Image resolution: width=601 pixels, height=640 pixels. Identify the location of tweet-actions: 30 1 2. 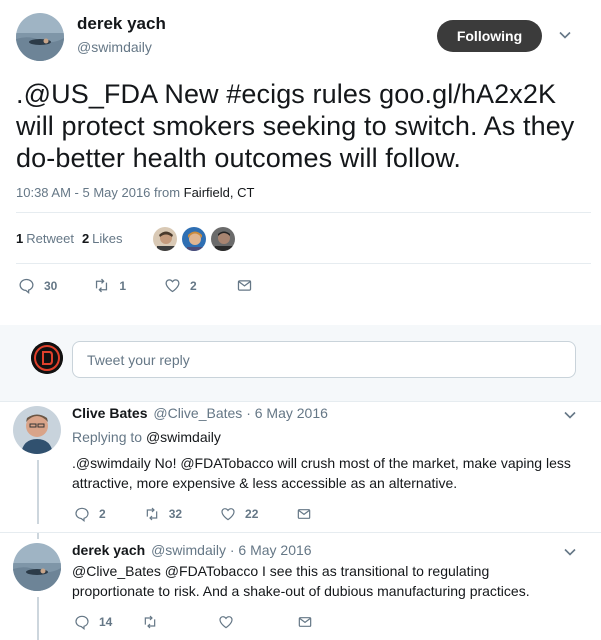
(135, 285).